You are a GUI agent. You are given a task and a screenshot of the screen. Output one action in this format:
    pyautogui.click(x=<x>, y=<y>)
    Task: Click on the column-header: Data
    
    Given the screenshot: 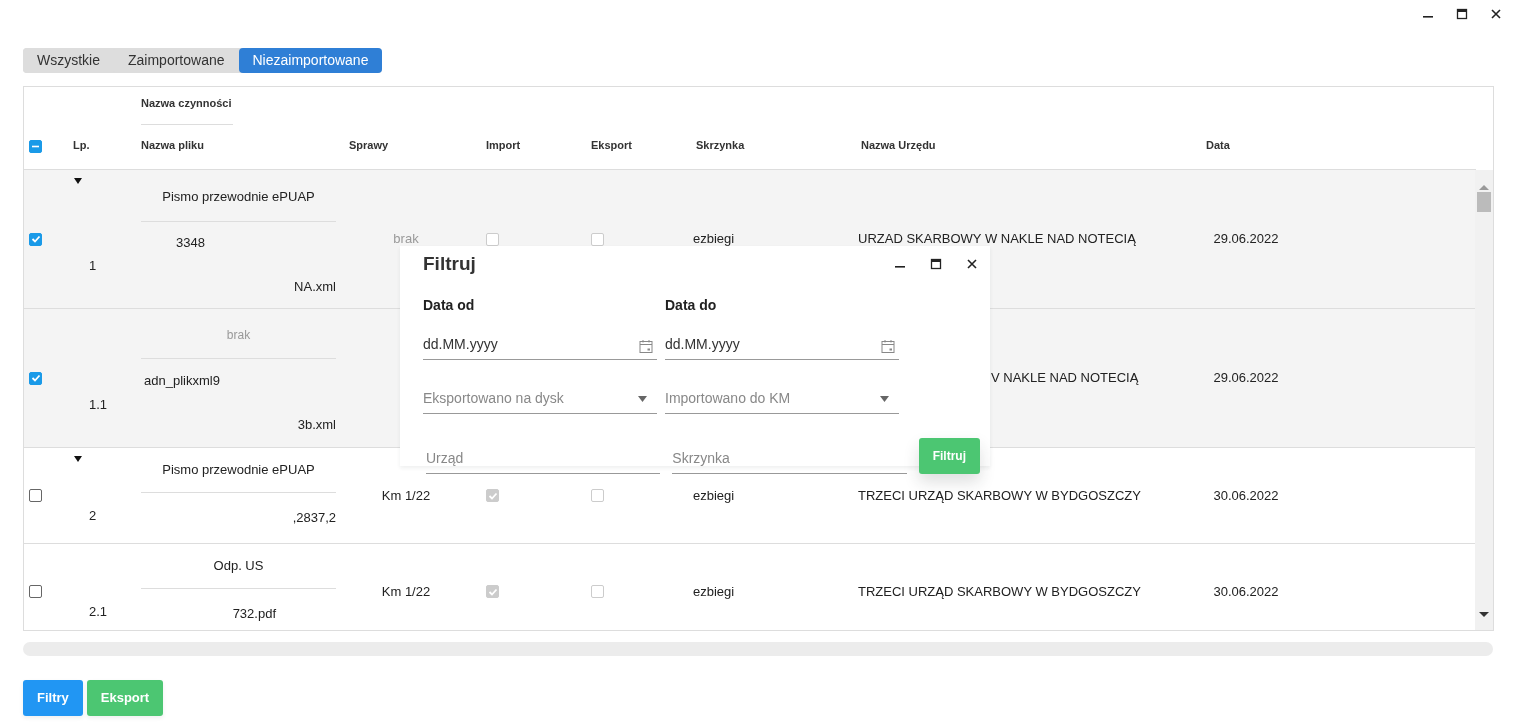 What is the action you would take?
    pyautogui.click(x=1218, y=144)
    